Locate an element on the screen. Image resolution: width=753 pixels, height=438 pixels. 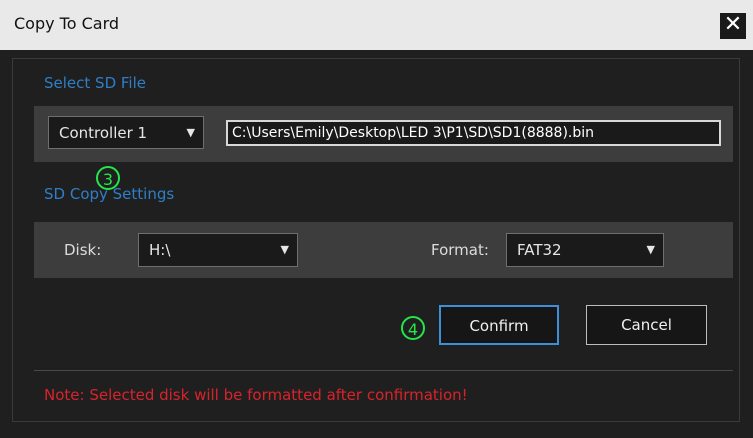
divider is located at coordinates (383, 370).